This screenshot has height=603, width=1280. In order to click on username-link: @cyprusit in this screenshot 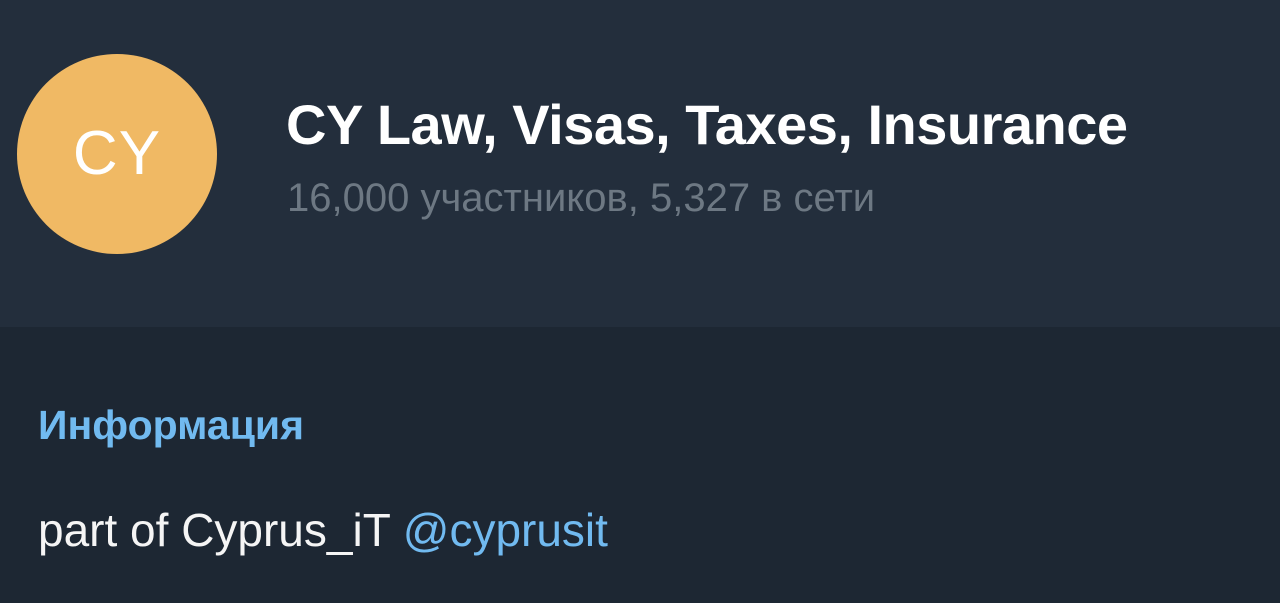, I will do `click(505, 530)`.